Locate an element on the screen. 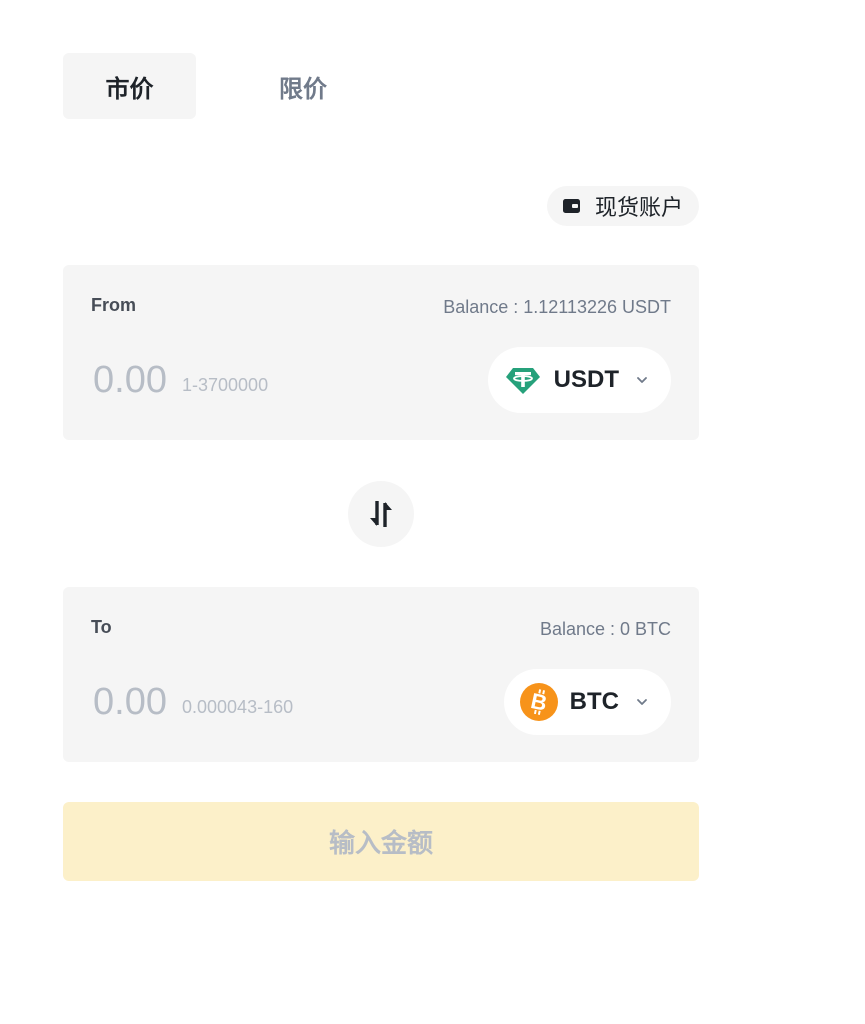  swap-direction-button is located at coordinates (381, 514).